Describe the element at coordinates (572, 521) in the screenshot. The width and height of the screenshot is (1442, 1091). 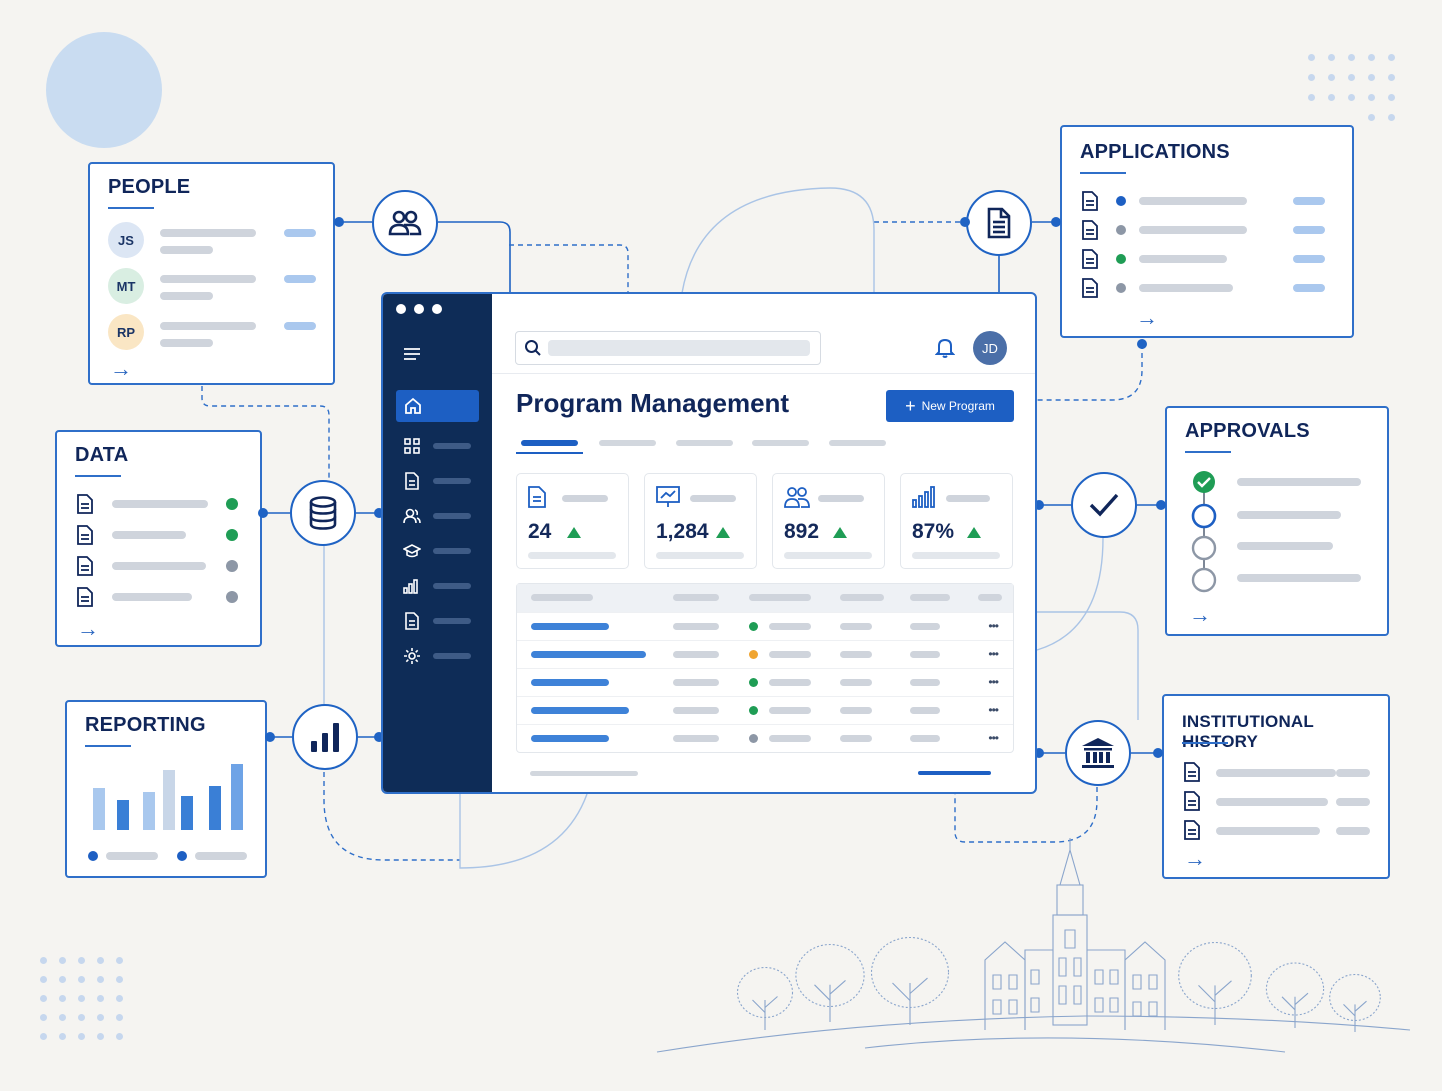
I see `stat-card: 24` at that location.